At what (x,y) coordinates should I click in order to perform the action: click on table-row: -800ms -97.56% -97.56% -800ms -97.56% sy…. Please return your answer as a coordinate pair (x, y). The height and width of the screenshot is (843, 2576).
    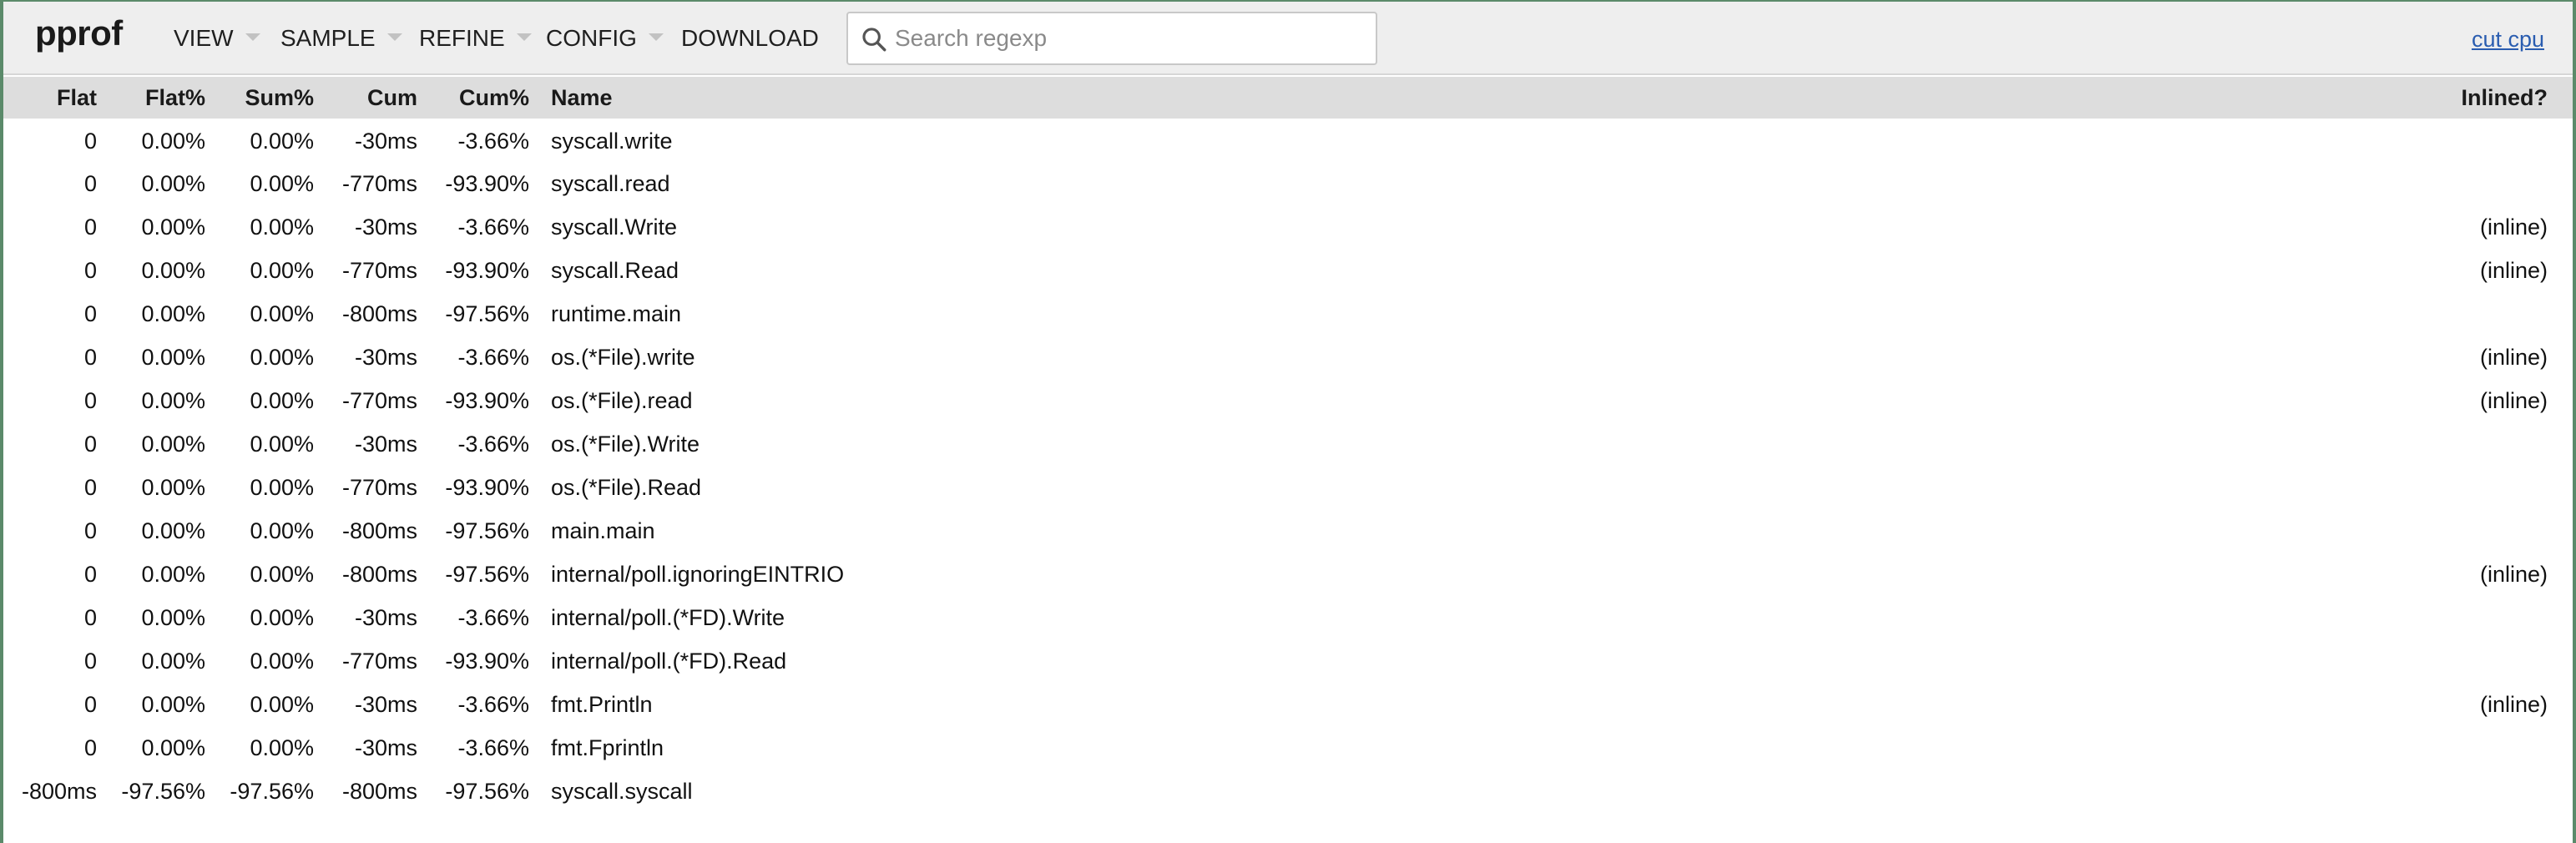
    Looking at the image, I should click on (1288, 791).